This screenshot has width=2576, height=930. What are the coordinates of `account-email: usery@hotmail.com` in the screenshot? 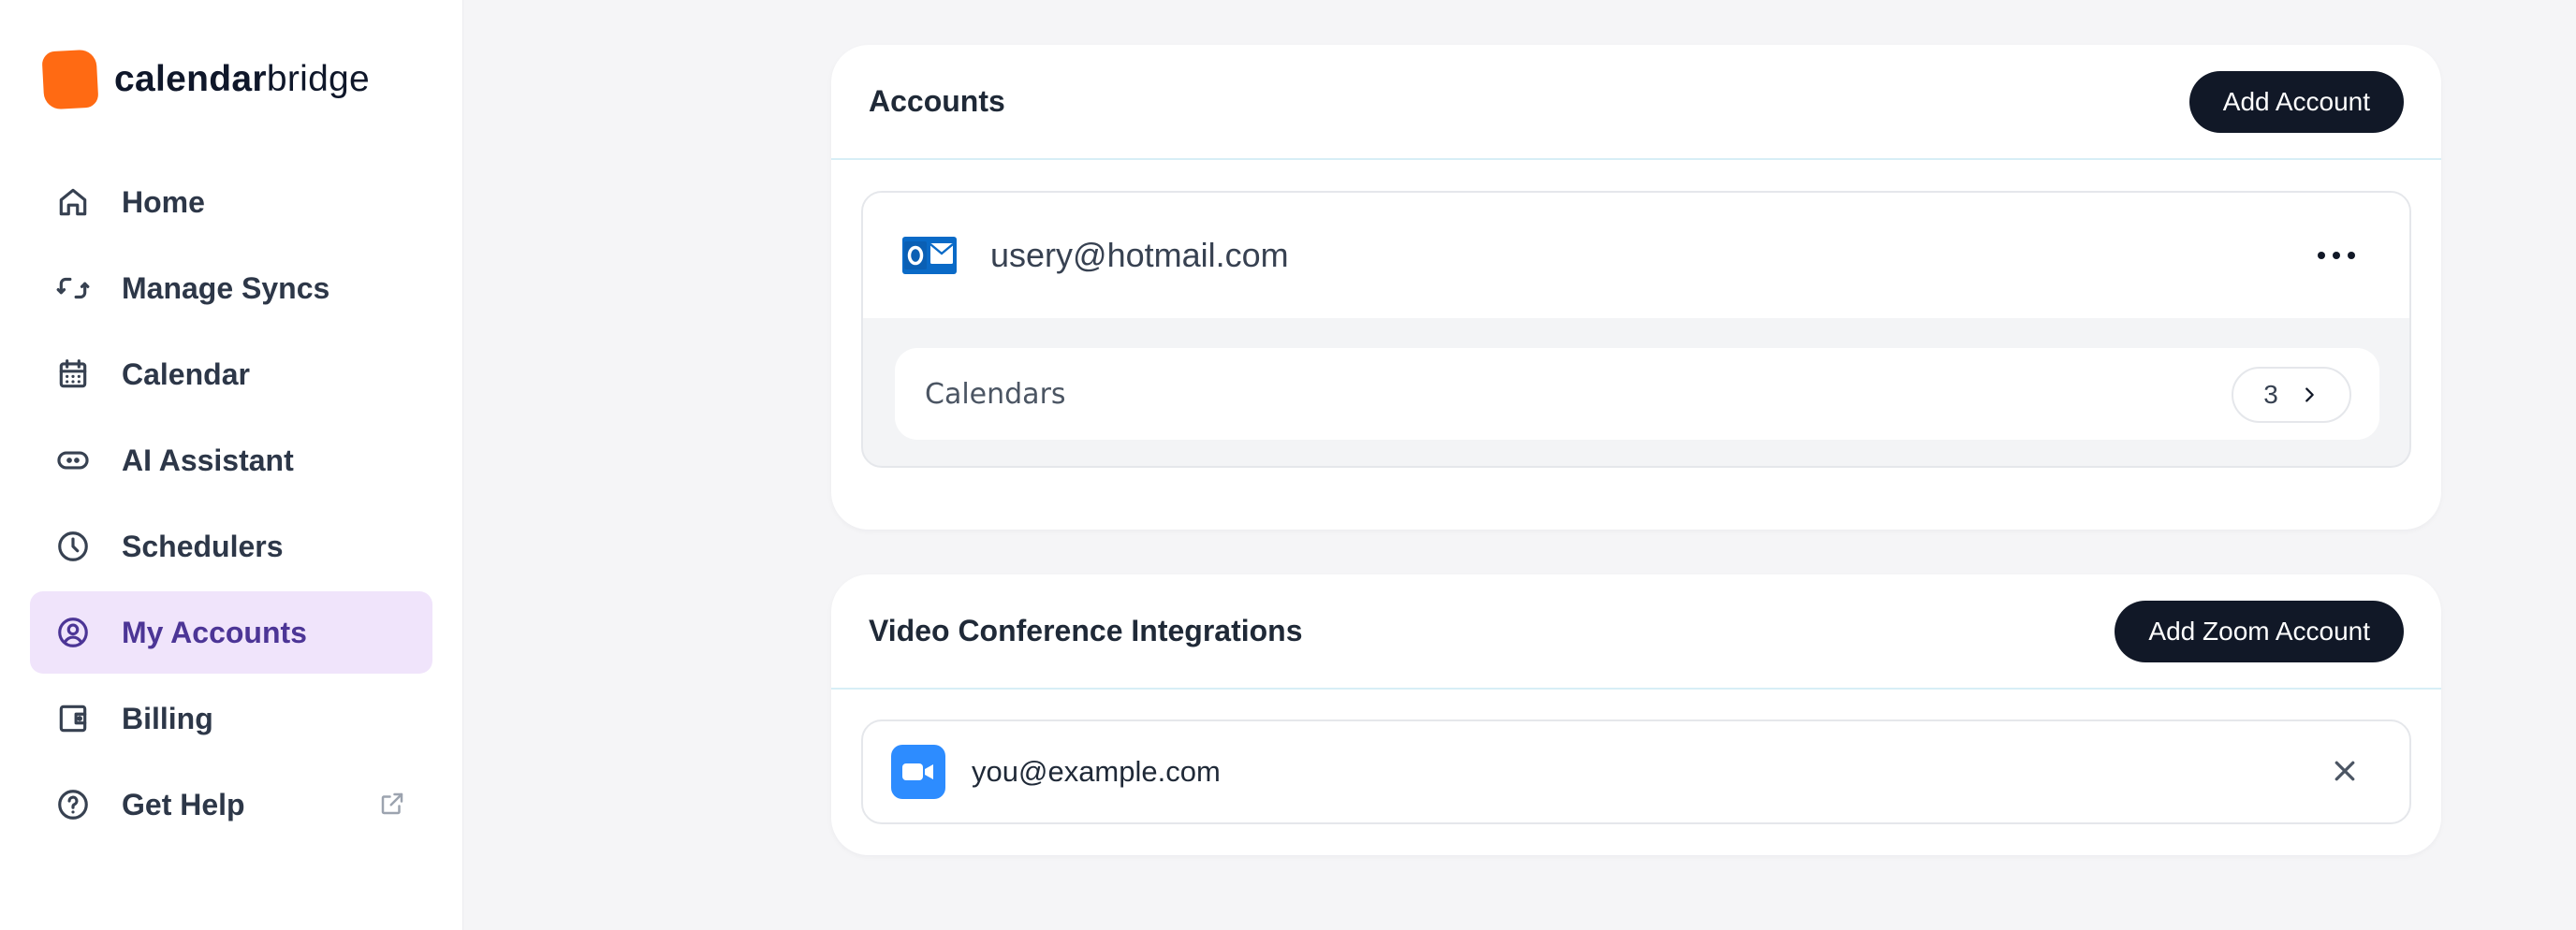 It's located at (1139, 255).